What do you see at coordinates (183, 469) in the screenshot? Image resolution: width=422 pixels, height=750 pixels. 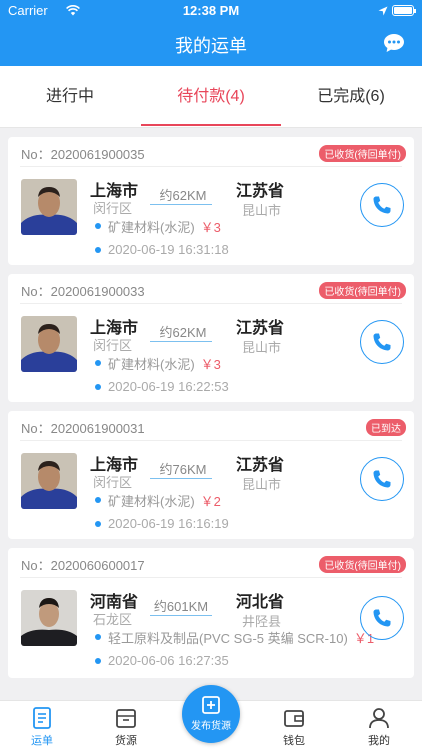 I see `distance: 约76KM` at bounding box center [183, 469].